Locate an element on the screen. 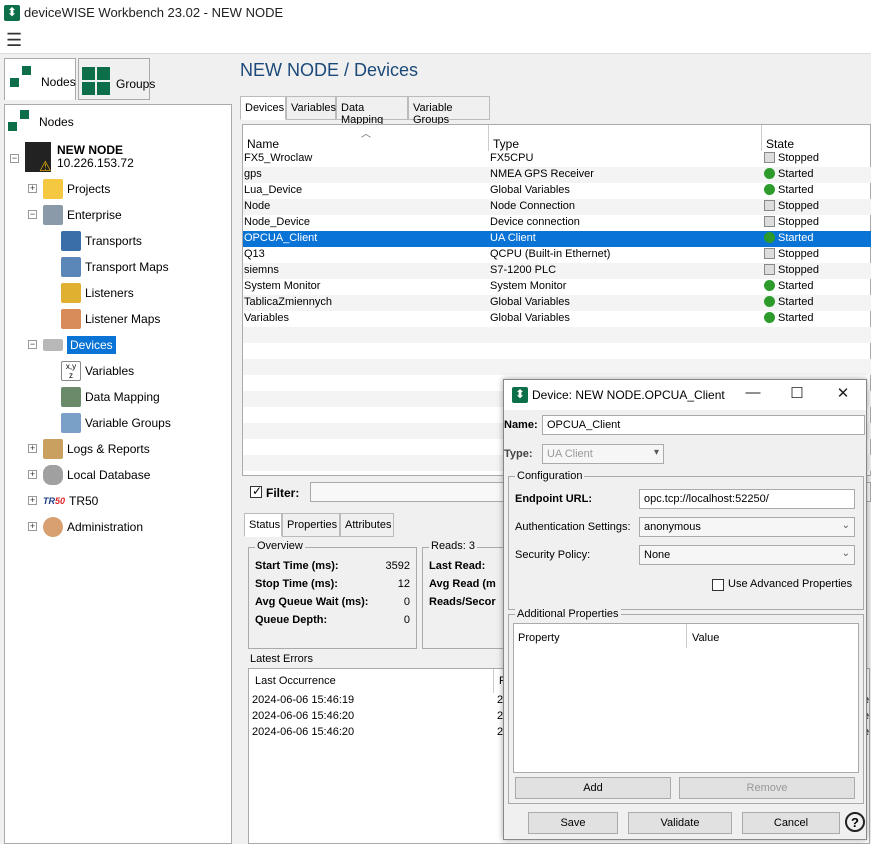 The height and width of the screenshot is (844, 871). tree-item-transport-maps: Transport Maps is located at coordinates (115, 267).